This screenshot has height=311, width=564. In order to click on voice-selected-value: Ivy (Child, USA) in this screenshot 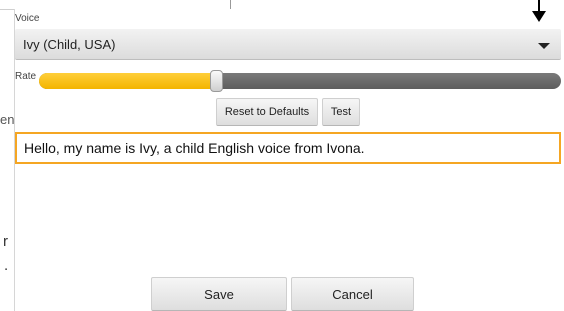, I will do `click(69, 44)`.